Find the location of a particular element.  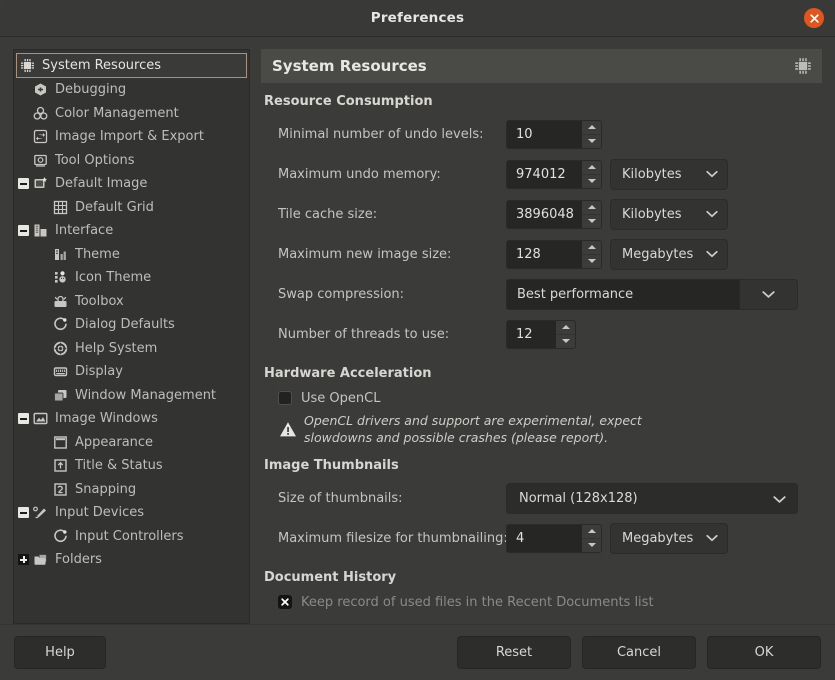

sidebar-item-label: Input Controllers is located at coordinates (129, 536).